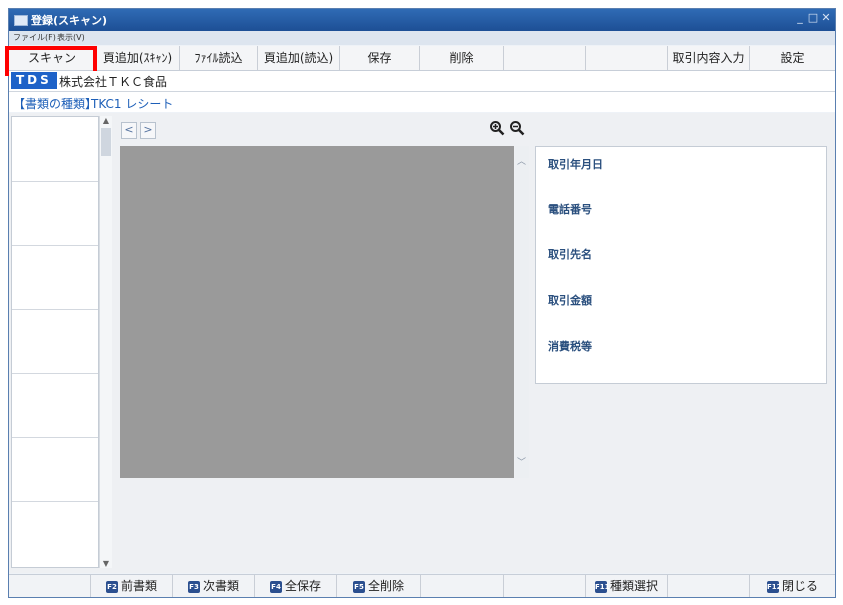 The height and width of the screenshot is (605, 843). I want to click on prev-document-button: F2 前書類, so click(132, 586).